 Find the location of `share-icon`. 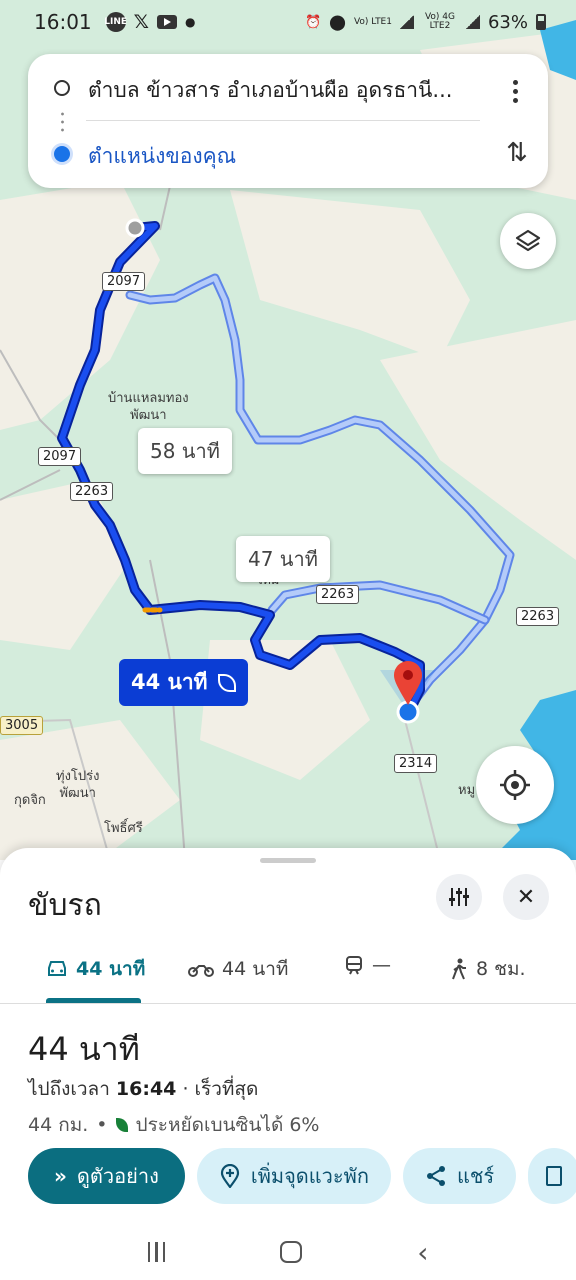

share-icon is located at coordinates (435, 1176).